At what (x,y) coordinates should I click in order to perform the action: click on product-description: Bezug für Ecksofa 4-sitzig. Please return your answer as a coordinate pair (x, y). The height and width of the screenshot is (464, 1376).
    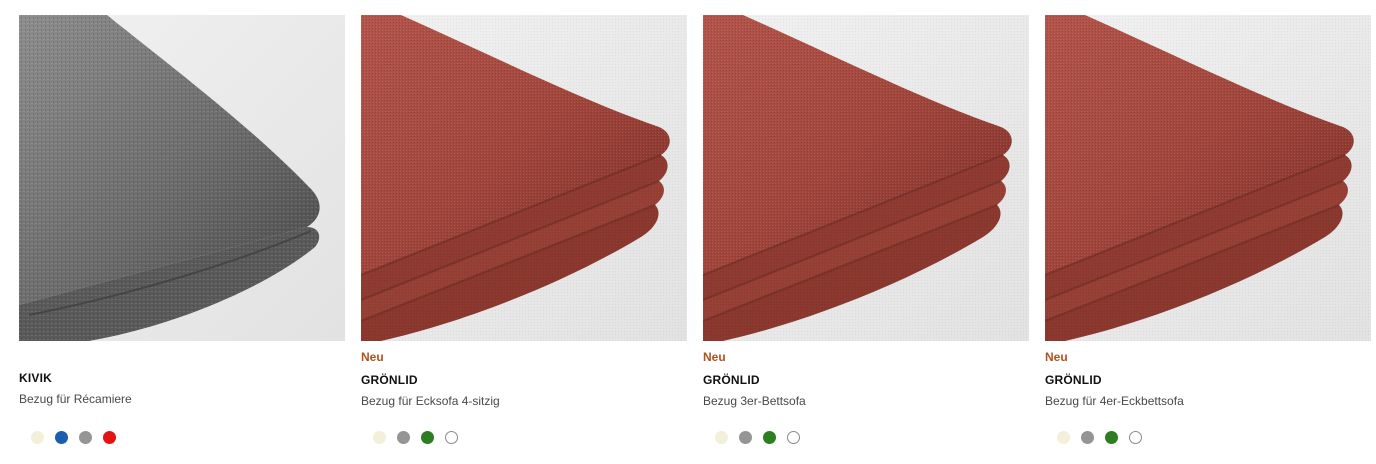
    Looking at the image, I should click on (430, 401).